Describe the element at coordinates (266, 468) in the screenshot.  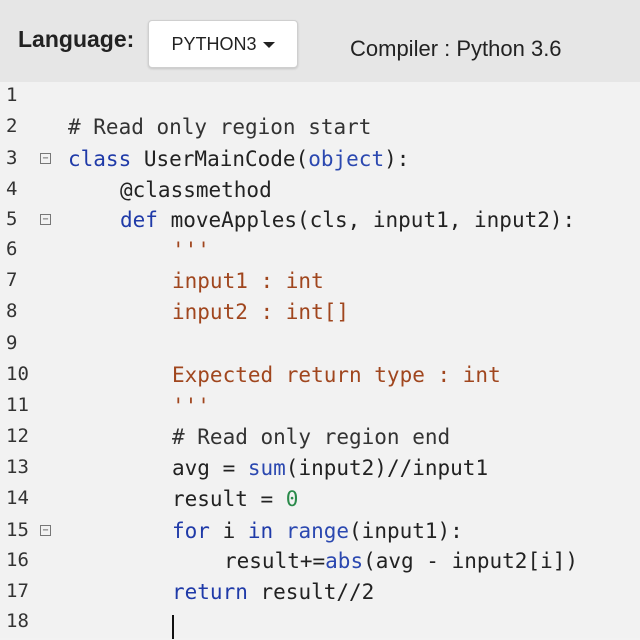
I see `code-token: sum` at that location.